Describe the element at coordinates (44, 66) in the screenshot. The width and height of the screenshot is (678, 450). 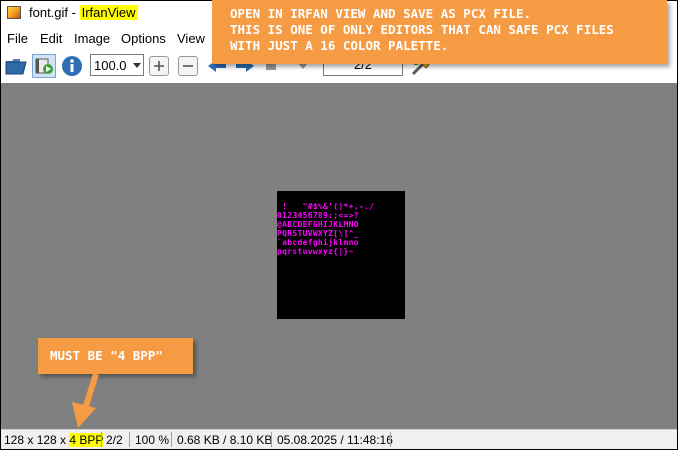
I see `slideshow-icon` at that location.